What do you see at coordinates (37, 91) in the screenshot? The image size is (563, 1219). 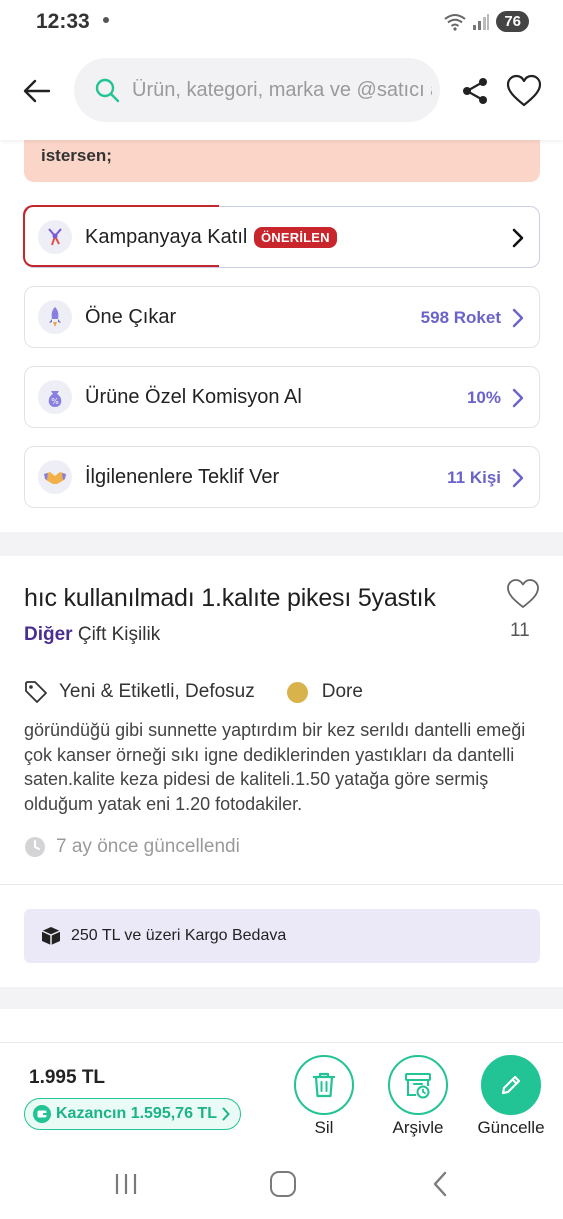 I see `back-arrow-icon` at bounding box center [37, 91].